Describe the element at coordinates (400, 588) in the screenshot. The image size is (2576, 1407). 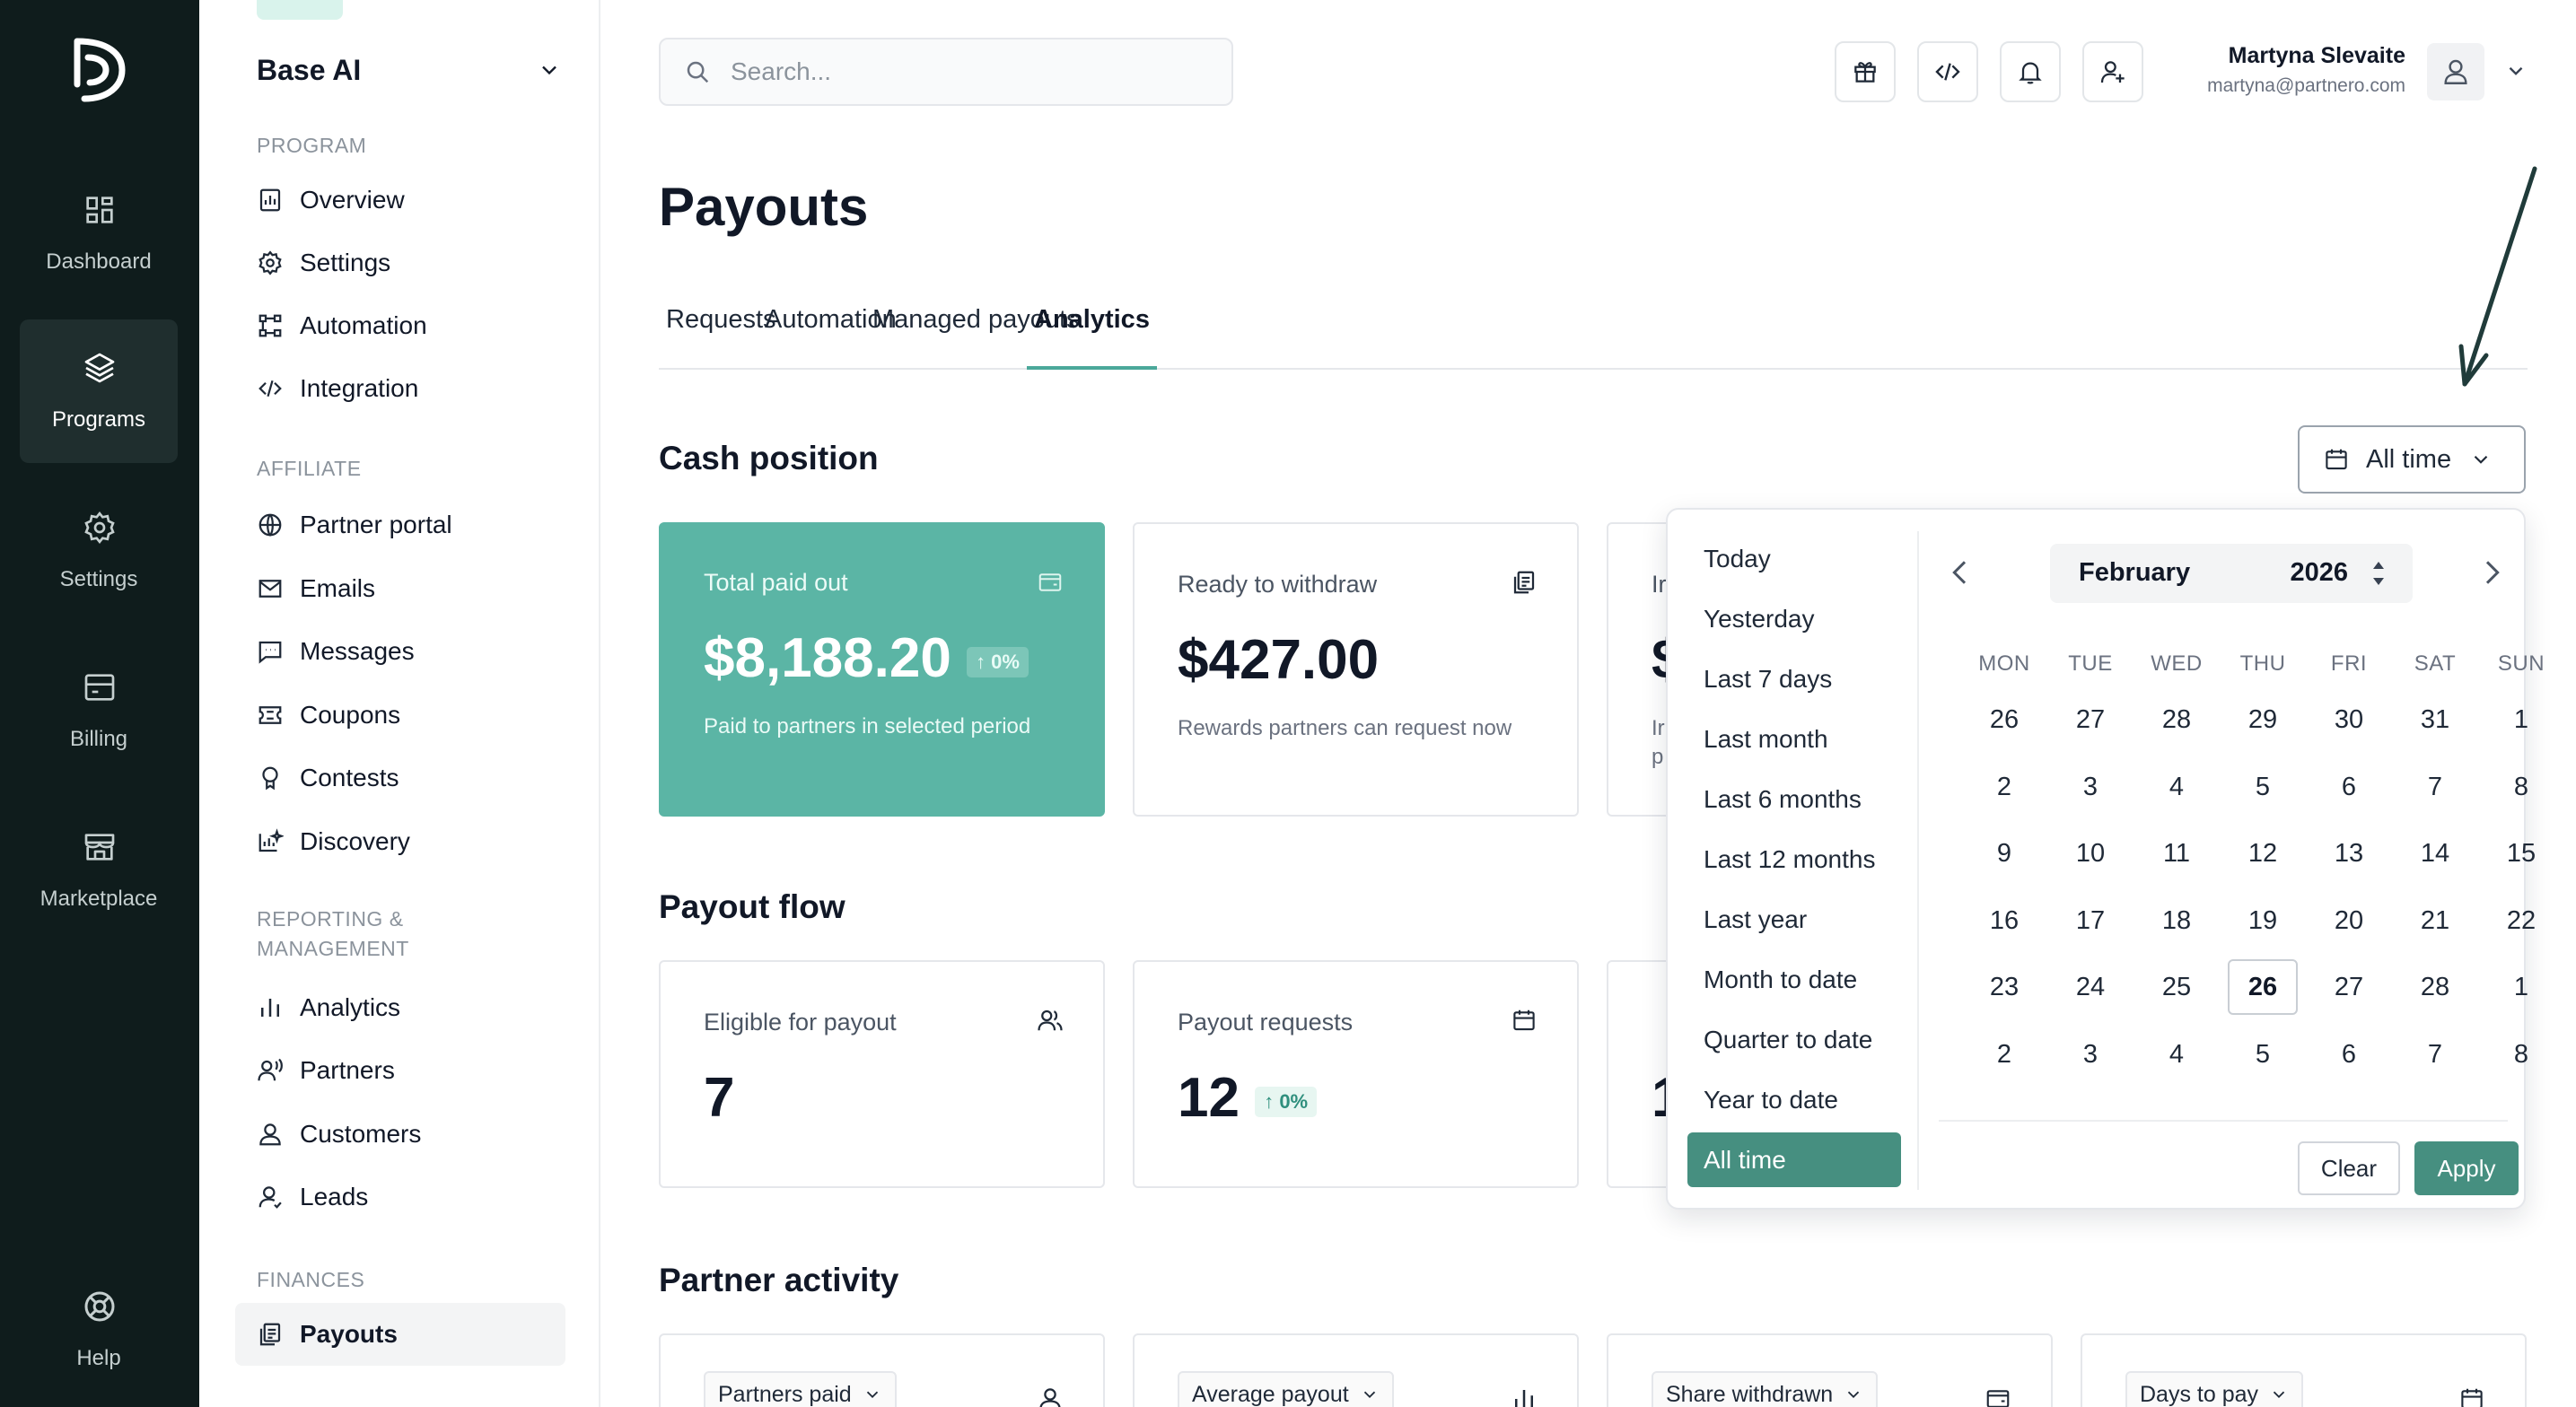
I see `nav-item-emails: Emails` at that location.